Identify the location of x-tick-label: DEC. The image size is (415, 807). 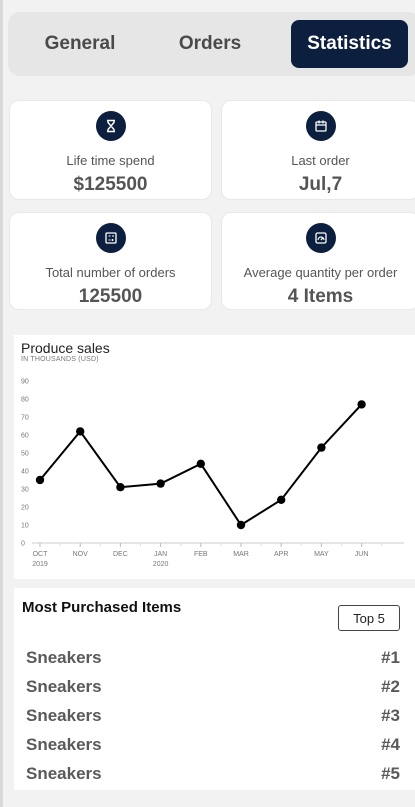
(120, 554).